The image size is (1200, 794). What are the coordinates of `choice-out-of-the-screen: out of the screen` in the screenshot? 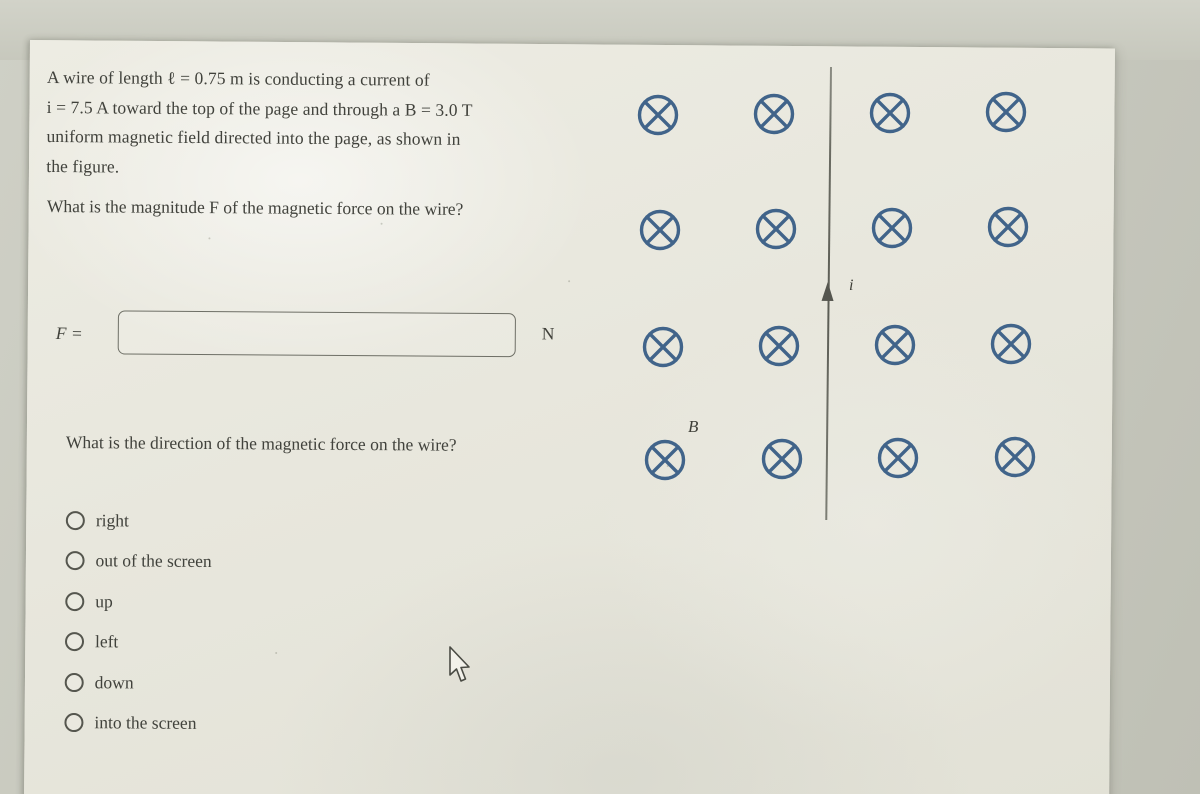 It's located at (138, 561).